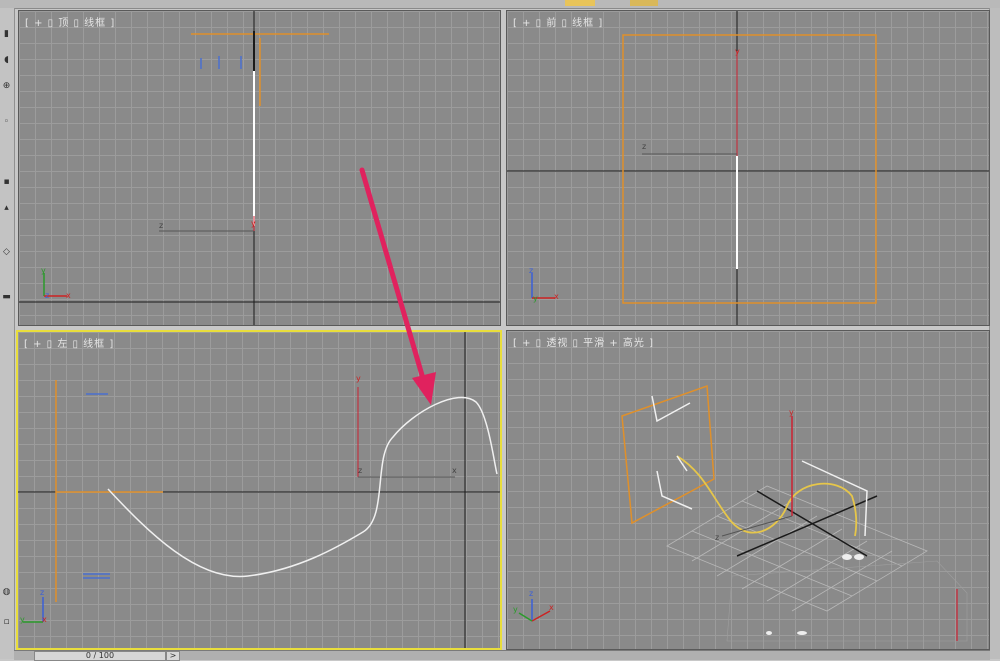  Describe the element at coordinates (173, 656) in the screenshot. I see `next-frame-button: >` at that location.